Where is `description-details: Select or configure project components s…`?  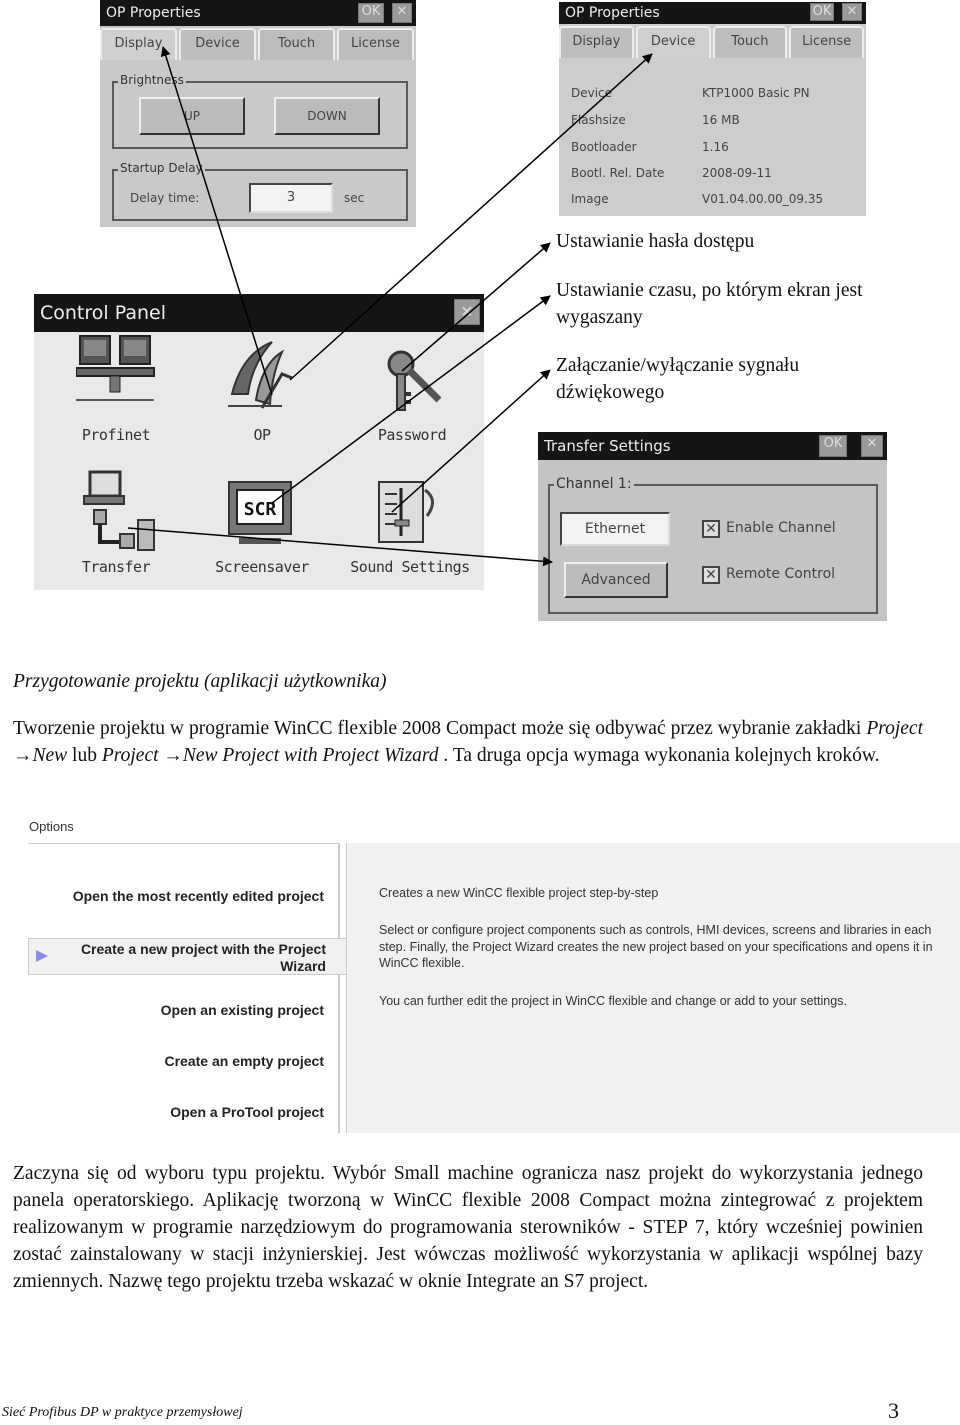
description-details: Select or configure project components s… is located at coordinates (656, 946).